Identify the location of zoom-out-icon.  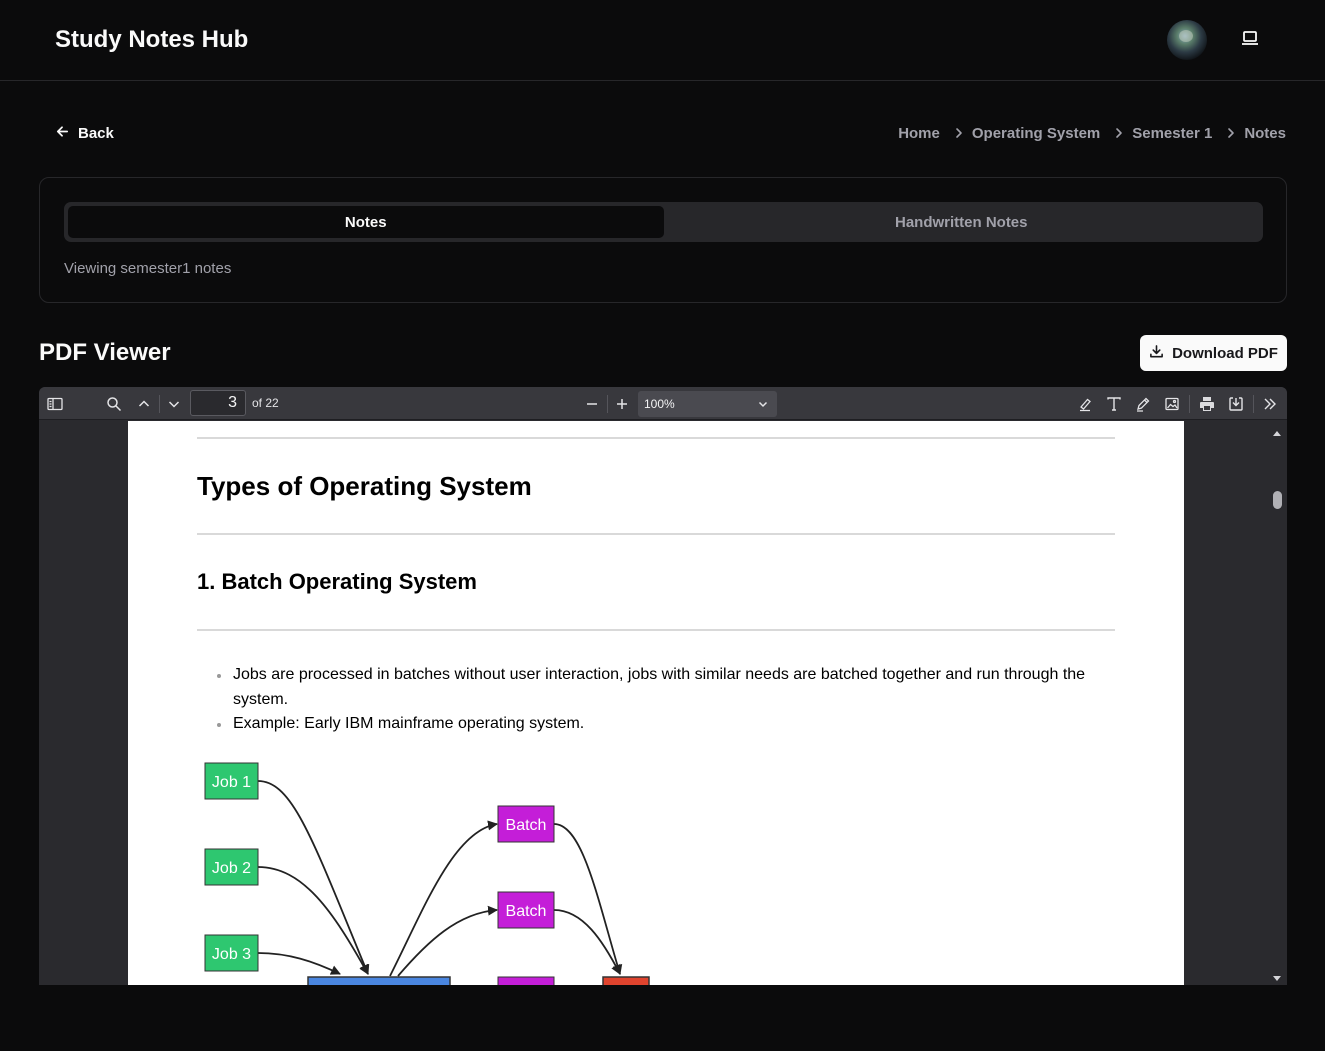
(592, 404).